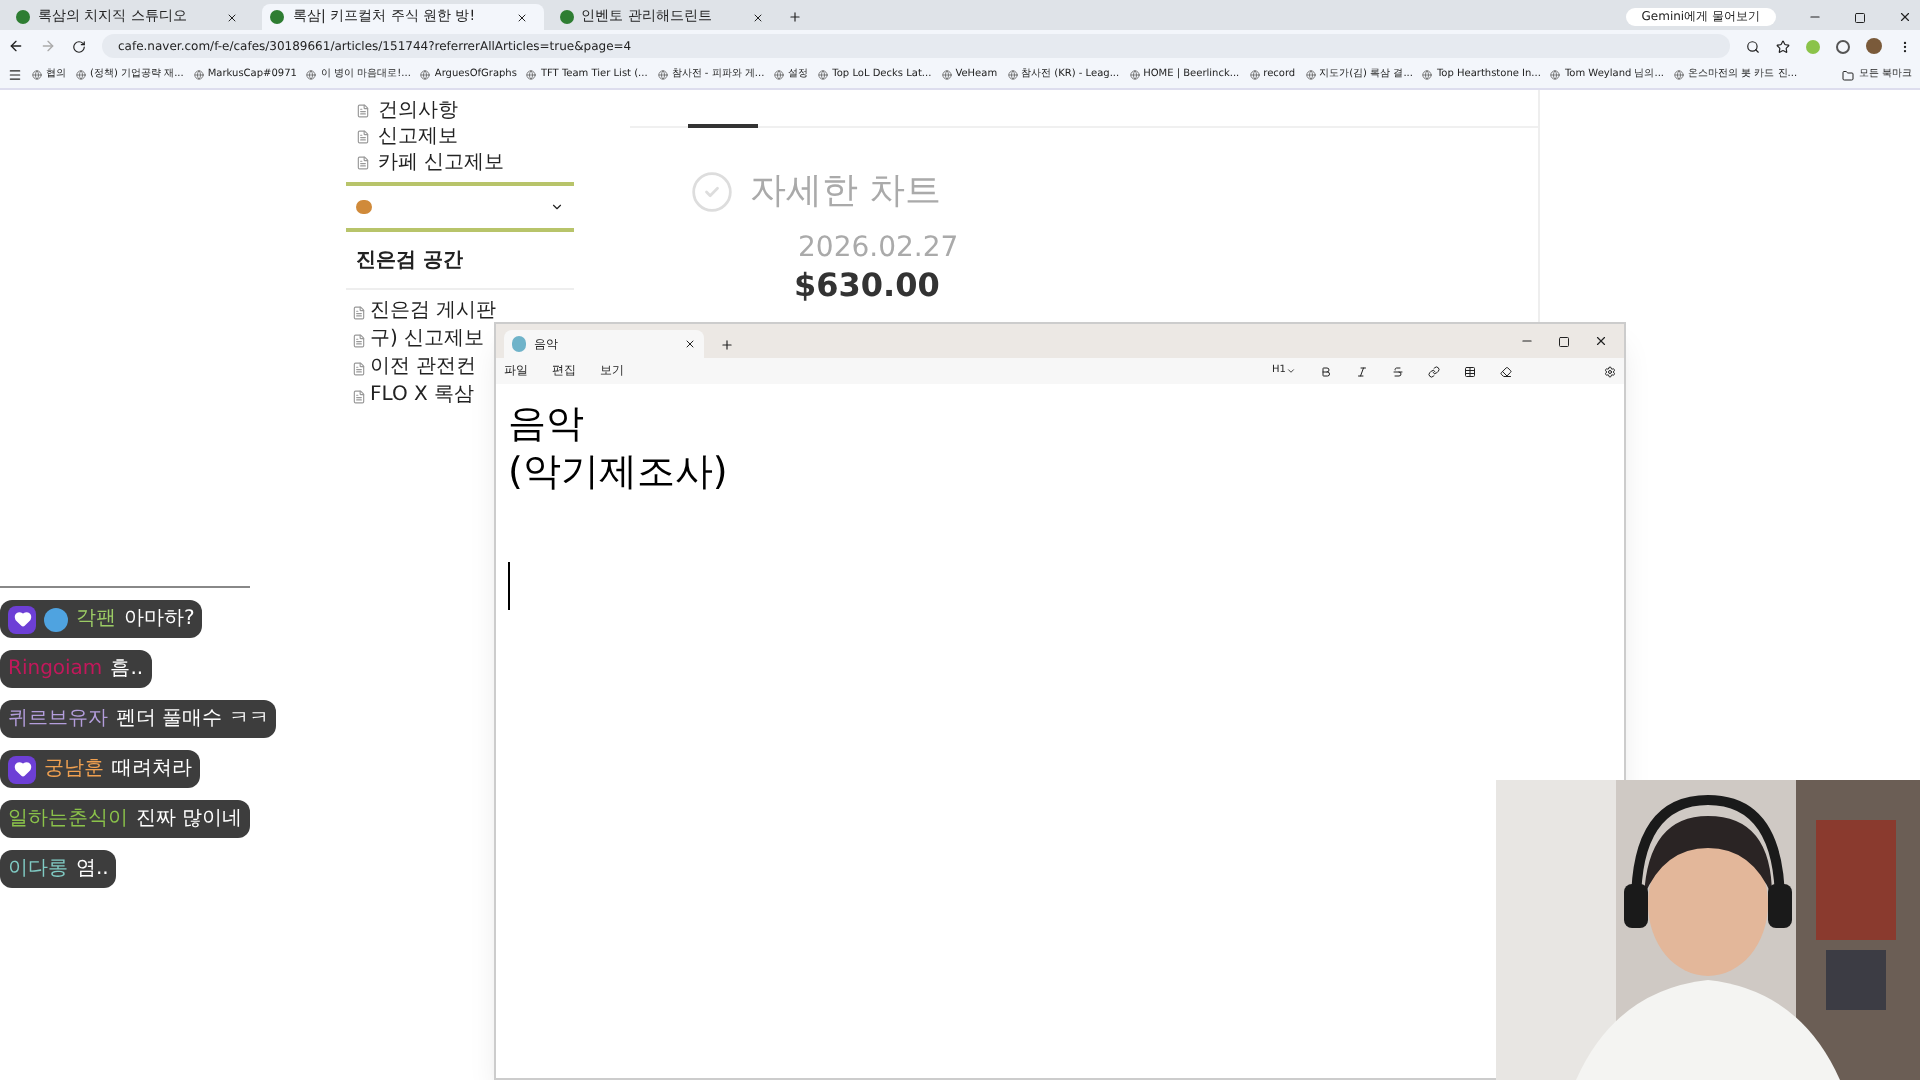 Image resolution: width=1920 pixels, height=1080 pixels. I want to click on document-line: 음악, so click(547, 424).